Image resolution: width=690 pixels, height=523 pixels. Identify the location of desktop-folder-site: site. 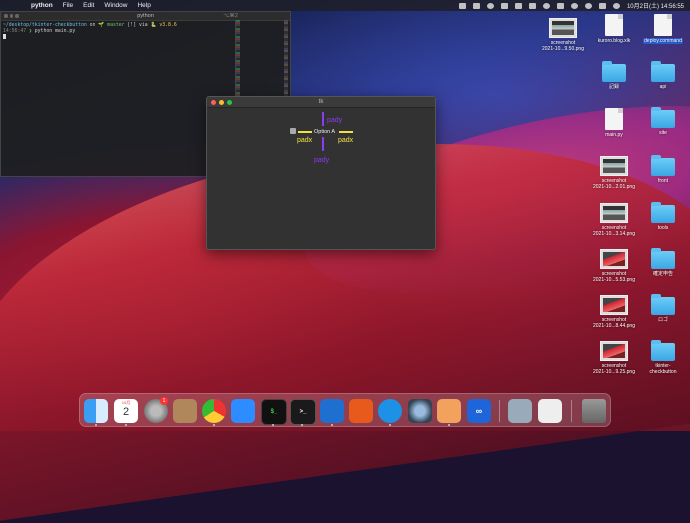
(663, 121).